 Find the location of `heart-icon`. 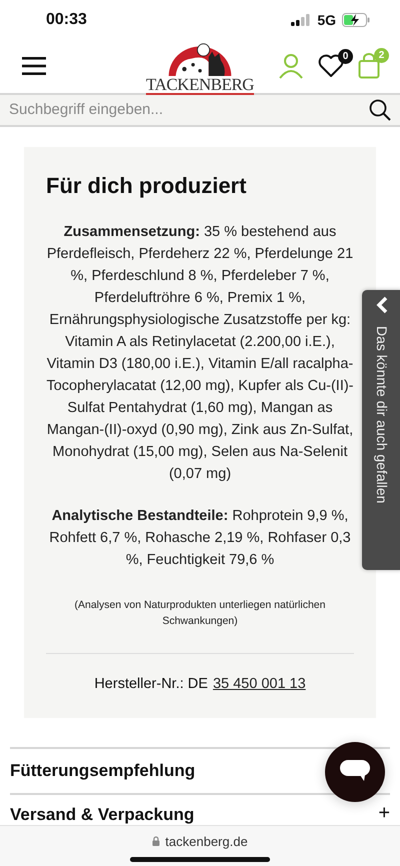

heart-icon is located at coordinates (331, 66).